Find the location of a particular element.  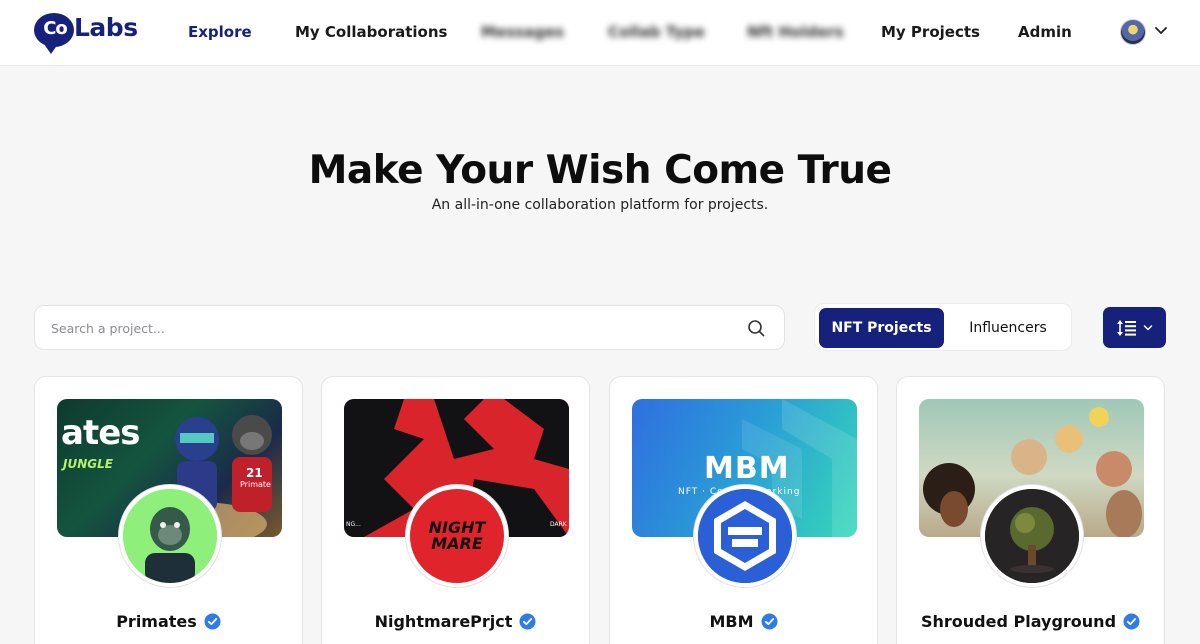

nav-collab-type: Collab Type is located at coordinates (656, 32).